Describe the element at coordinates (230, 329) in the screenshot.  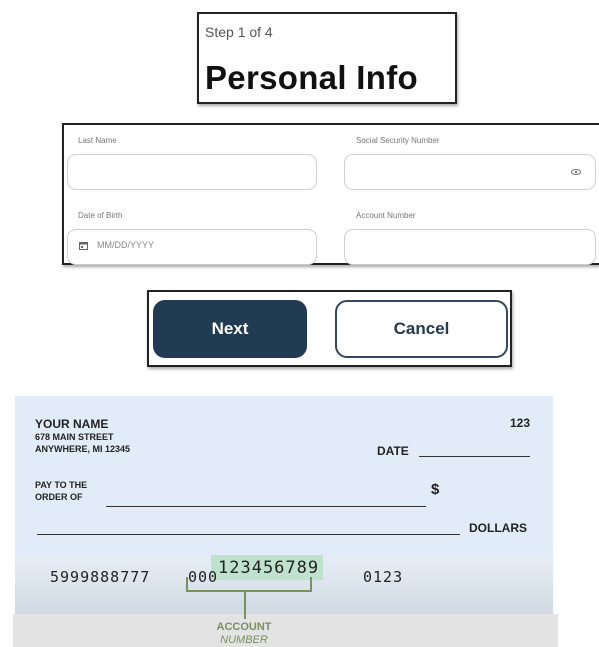
I see `next-button: Next` at that location.